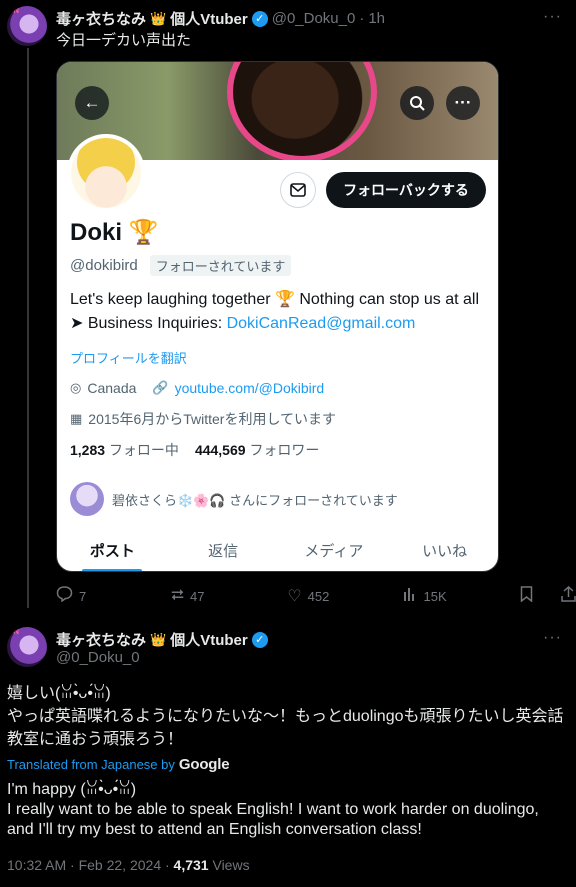 This screenshot has width=576, height=887. I want to click on google-logo: Google, so click(204, 764).